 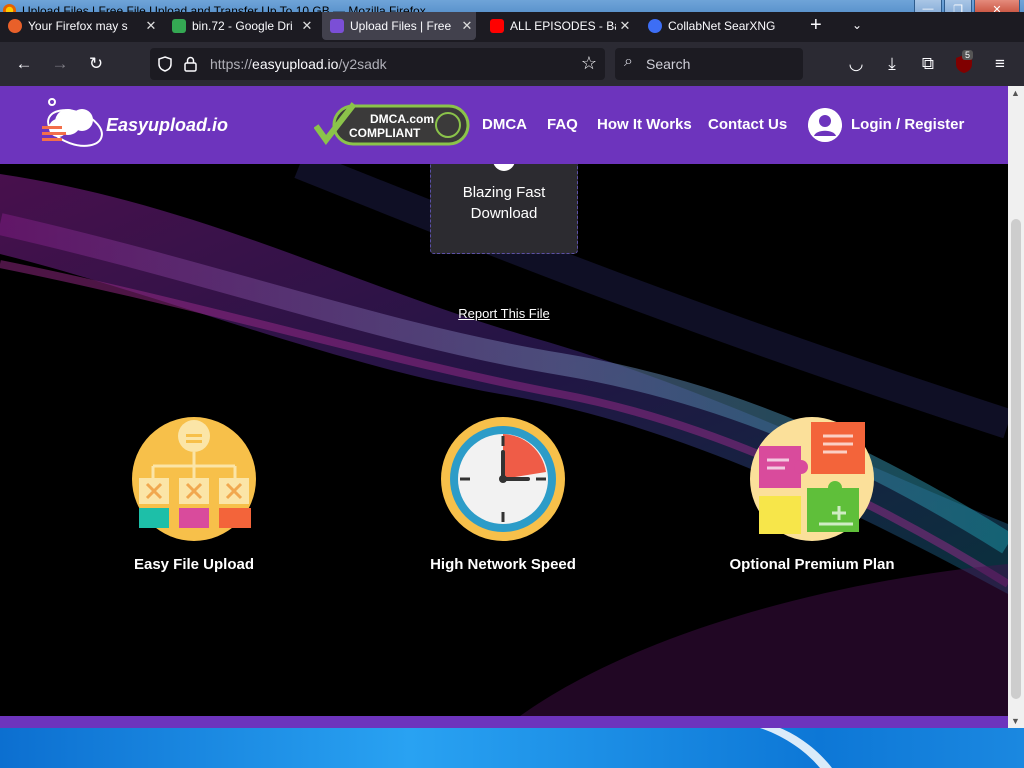 What do you see at coordinates (1015, 93) in the screenshot?
I see `scroll-up-icon: ▲` at bounding box center [1015, 93].